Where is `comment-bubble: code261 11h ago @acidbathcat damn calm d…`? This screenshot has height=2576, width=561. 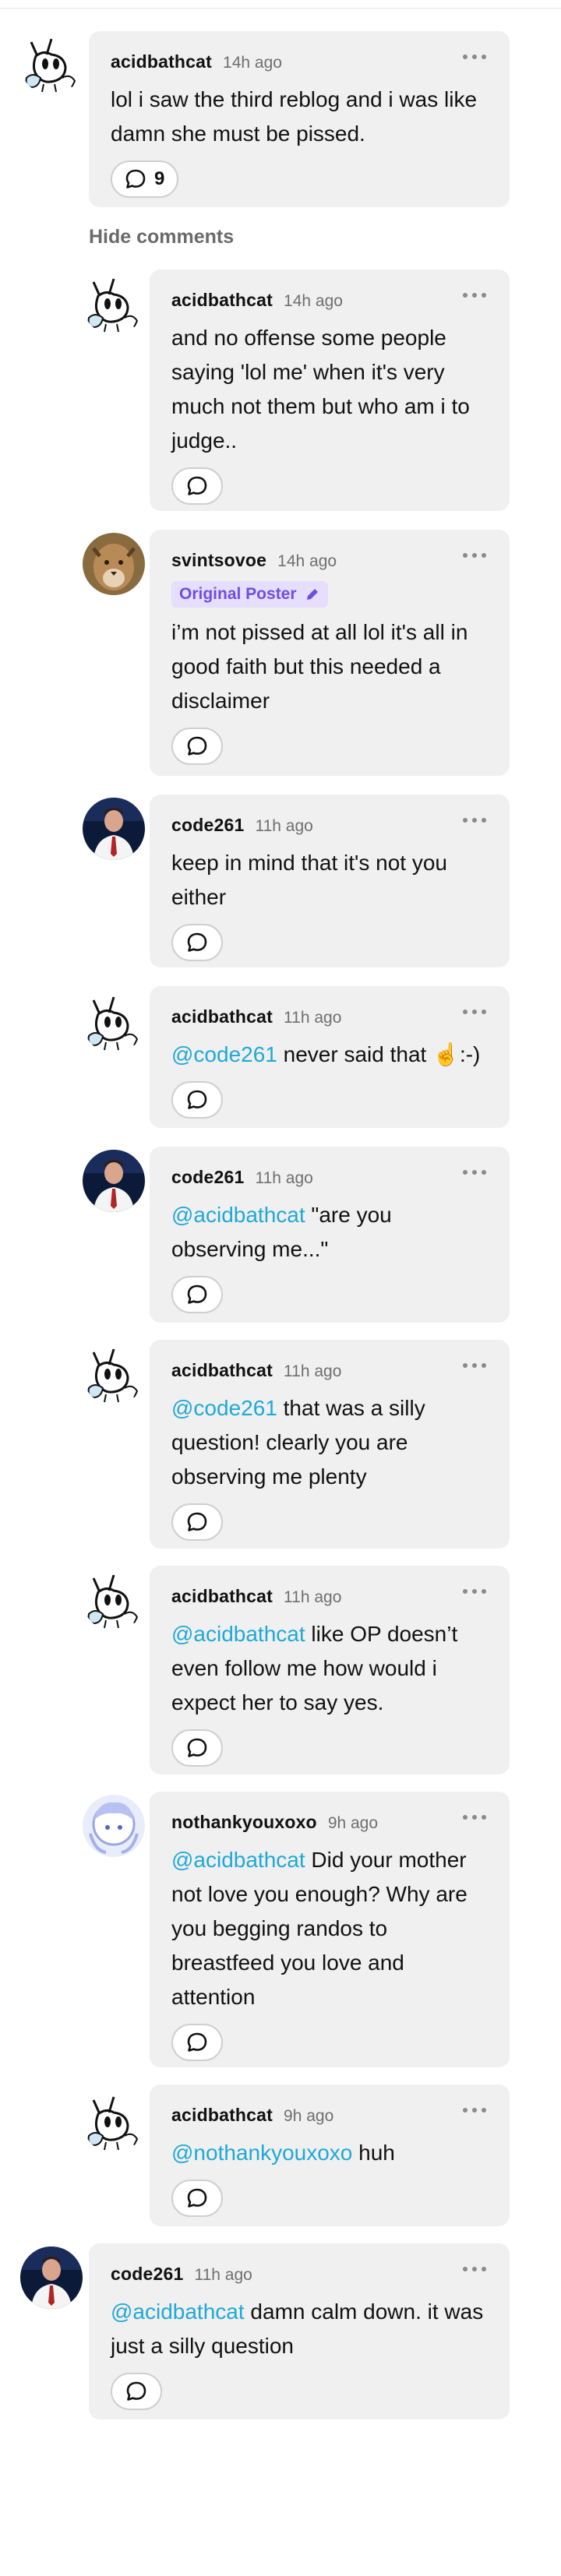 comment-bubble: code261 11h ago @acidbathcat damn calm d… is located at coordinates (299, 2331).